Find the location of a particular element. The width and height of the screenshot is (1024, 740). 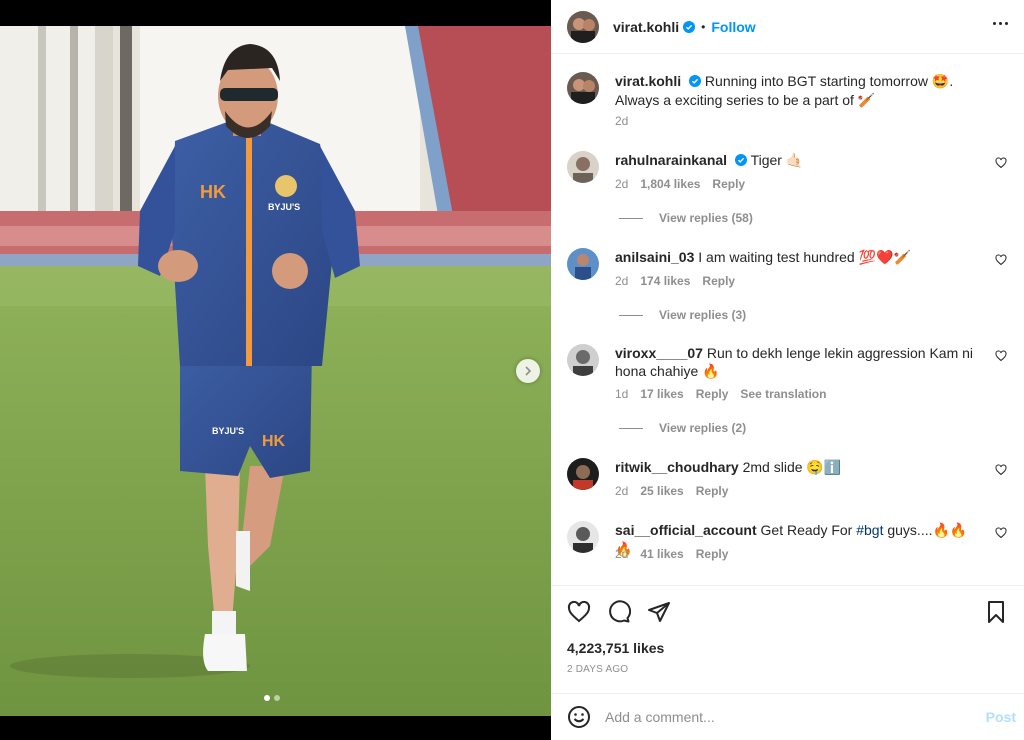

comment-meta: 2d 1,804 likes Reply is located at coordinates (680, 184).